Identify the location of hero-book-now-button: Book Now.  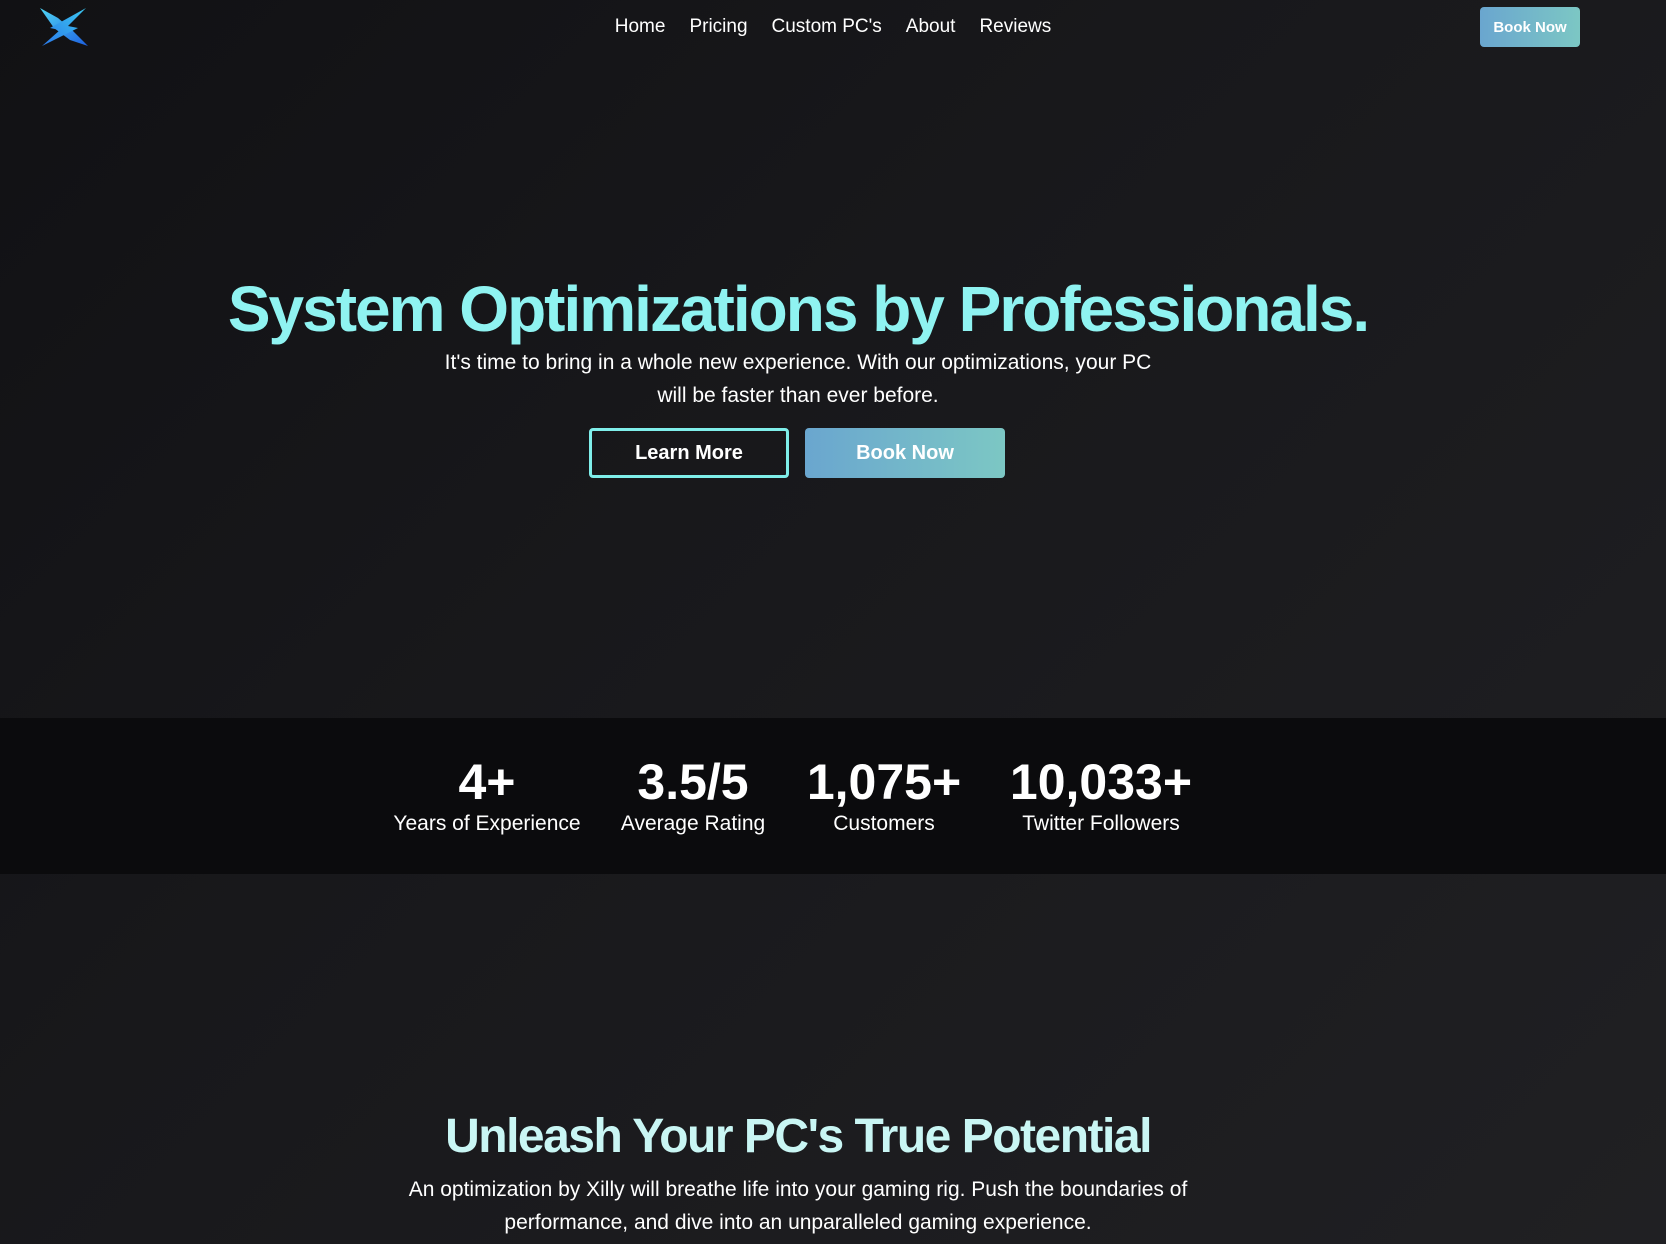
(905, 453).